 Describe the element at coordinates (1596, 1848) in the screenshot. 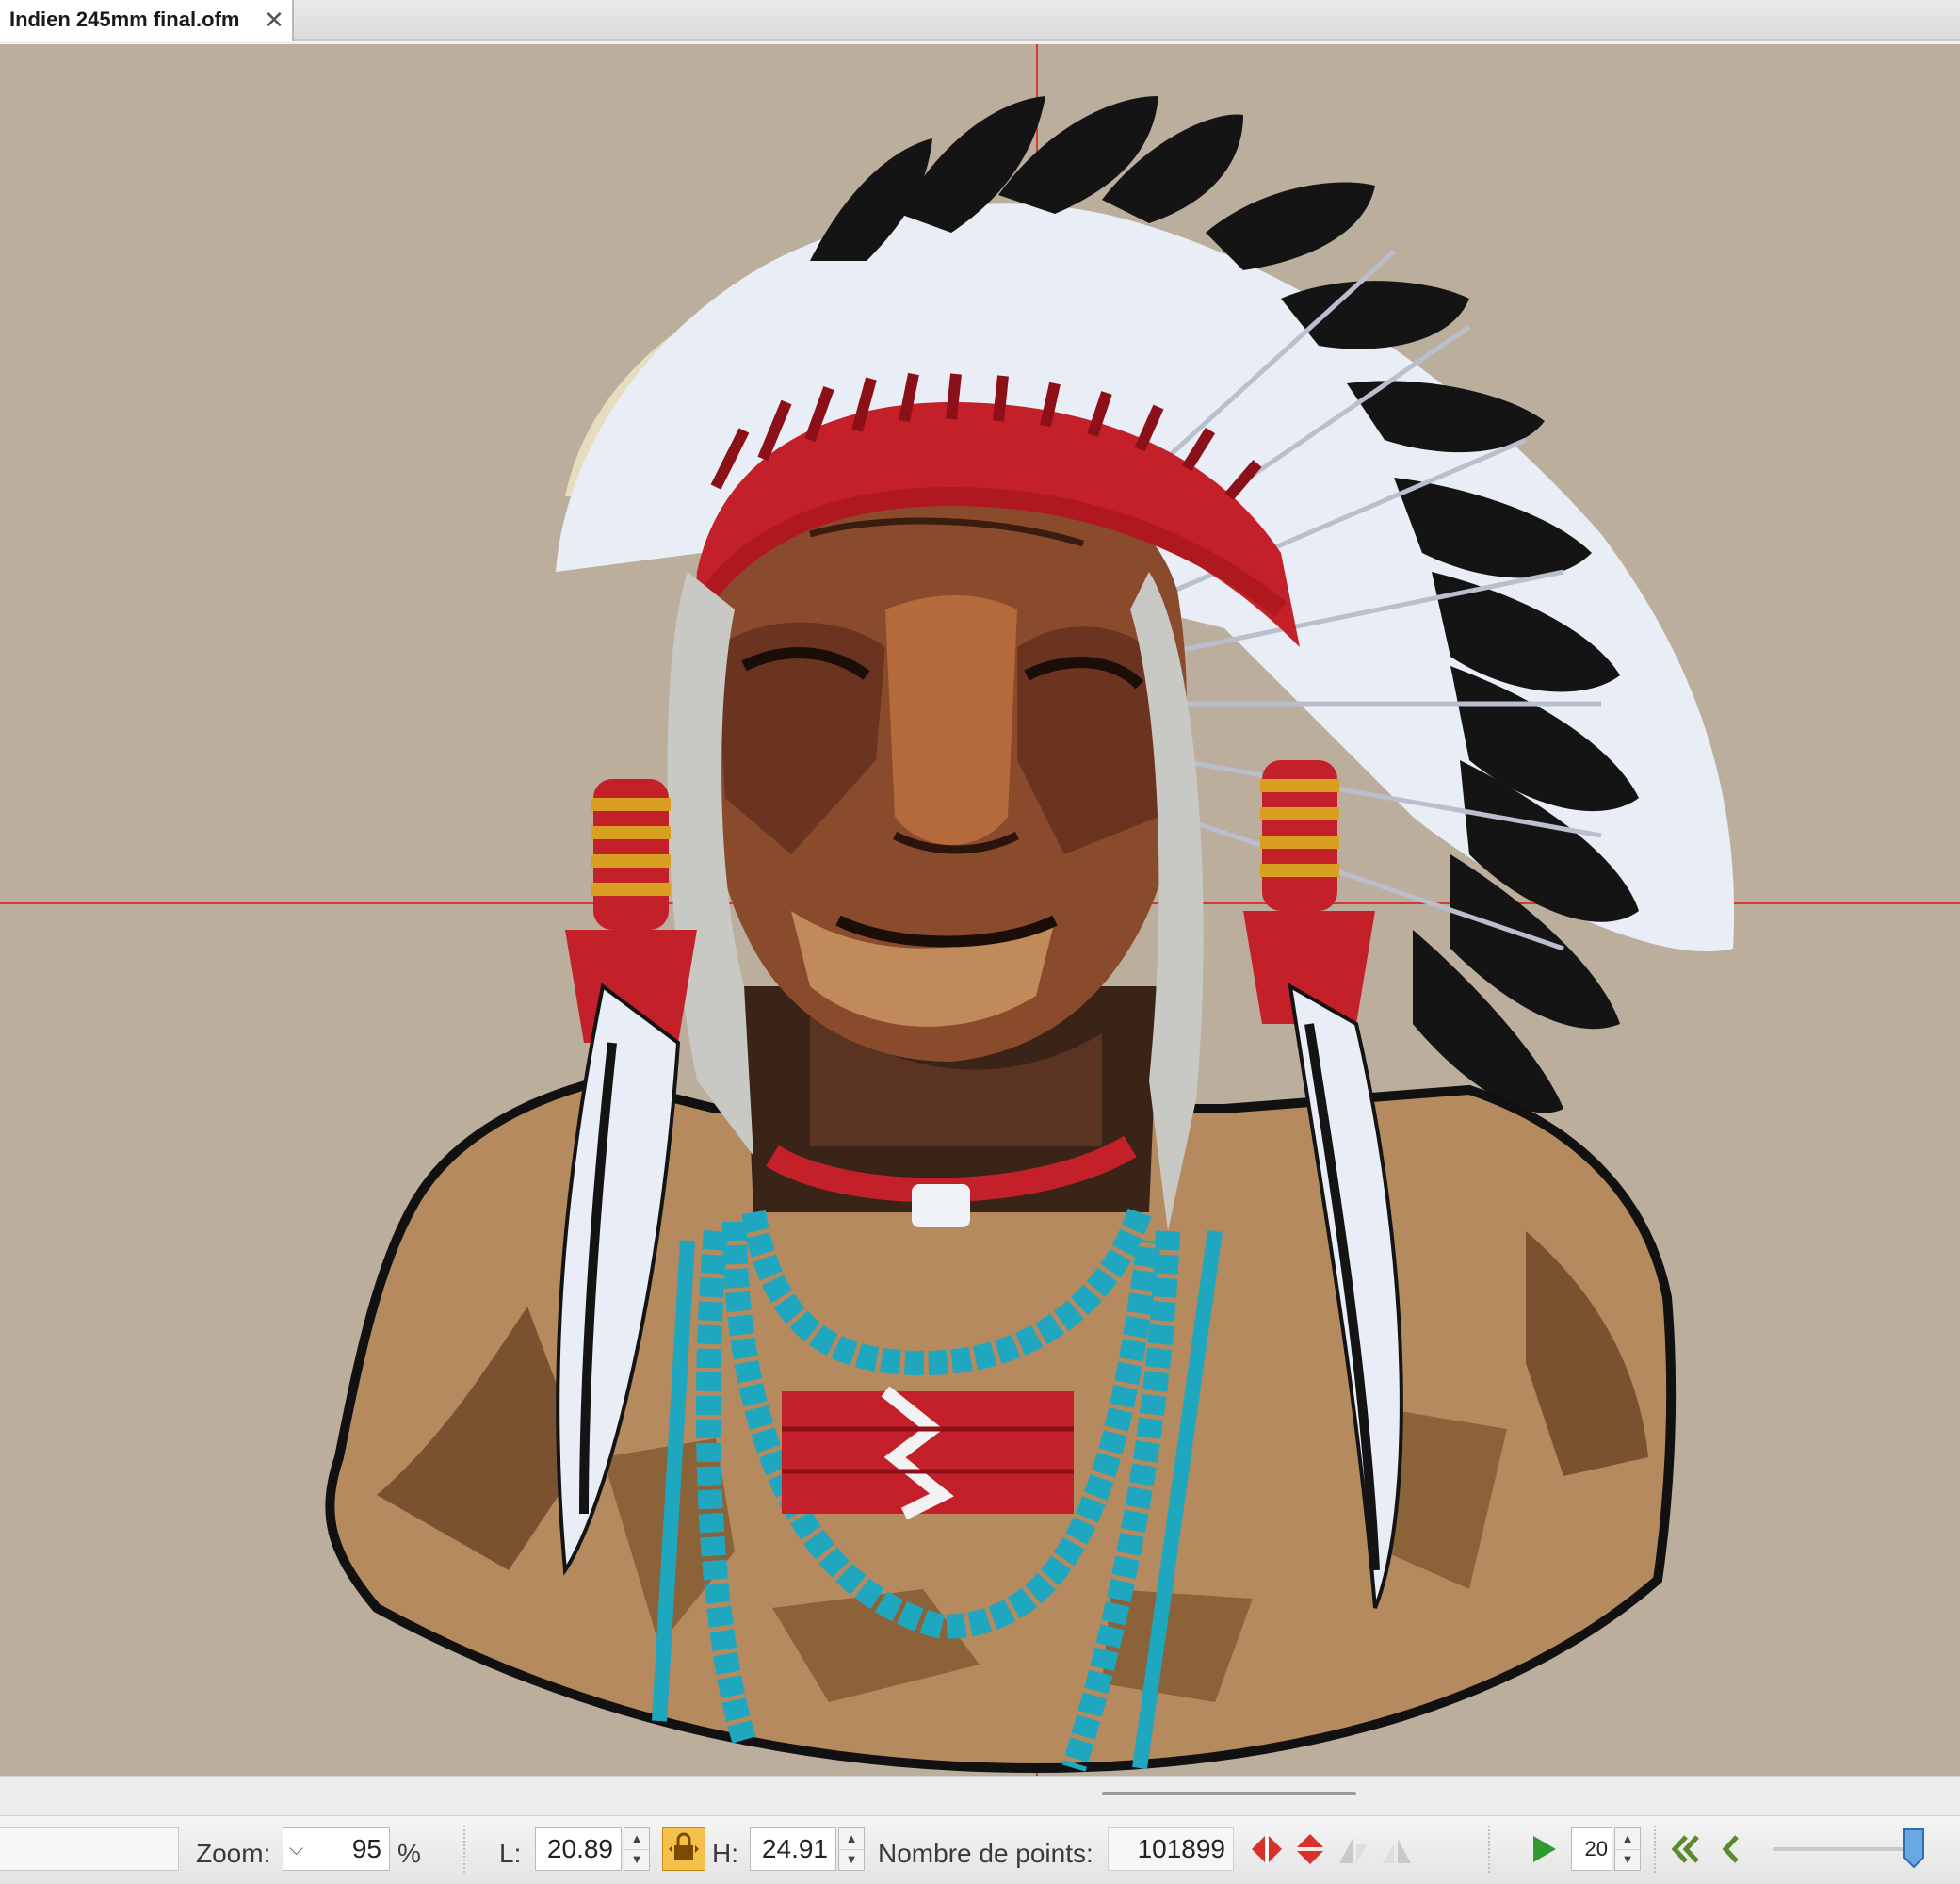

I see `step-value: 20` at that location.